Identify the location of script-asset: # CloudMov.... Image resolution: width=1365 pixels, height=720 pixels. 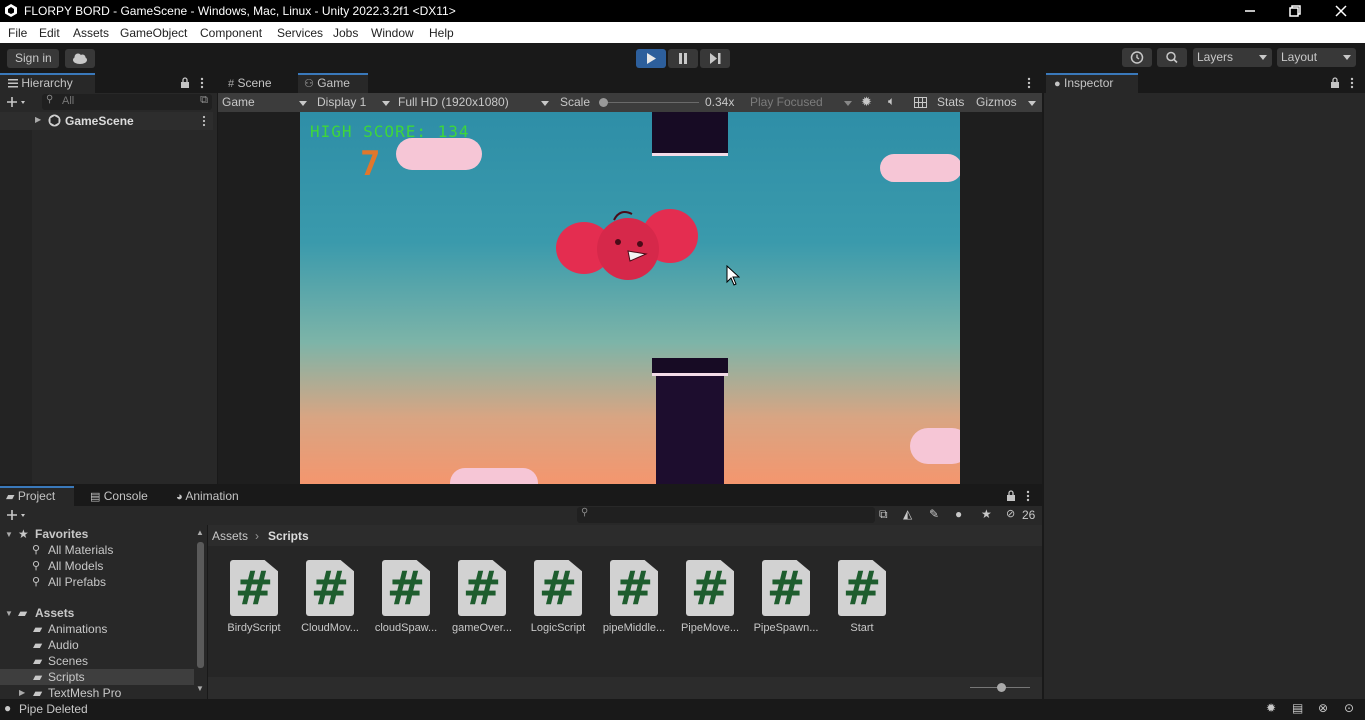
(330, 597).